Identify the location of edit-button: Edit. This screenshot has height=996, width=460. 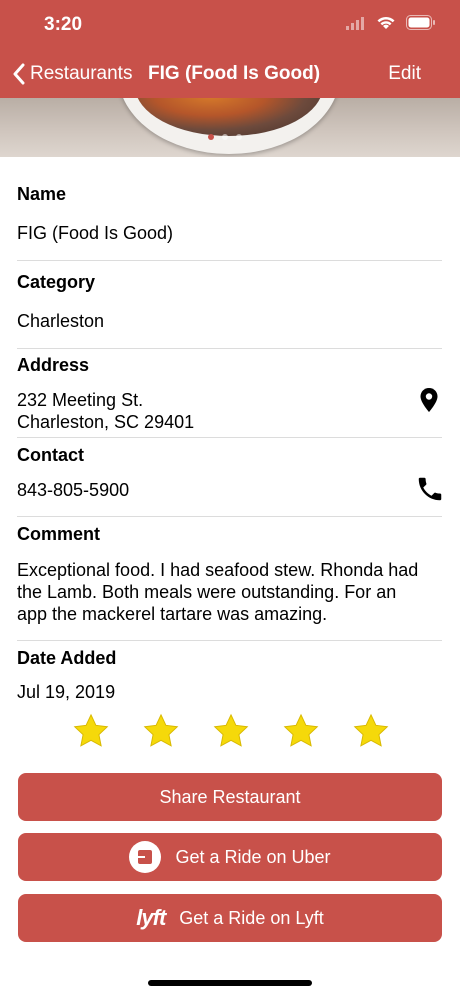
(404, 74).